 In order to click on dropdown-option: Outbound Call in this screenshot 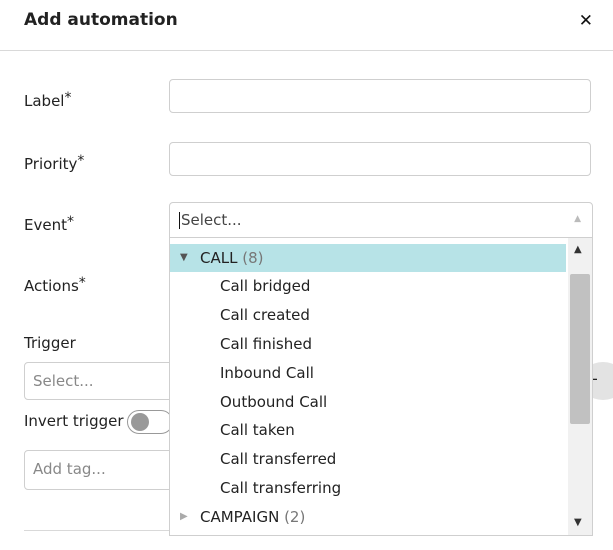, I will do `click(368, 402)`.